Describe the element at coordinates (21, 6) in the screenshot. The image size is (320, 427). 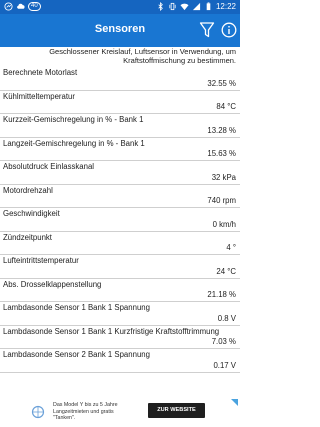
I see `cloud-icon` at that location.